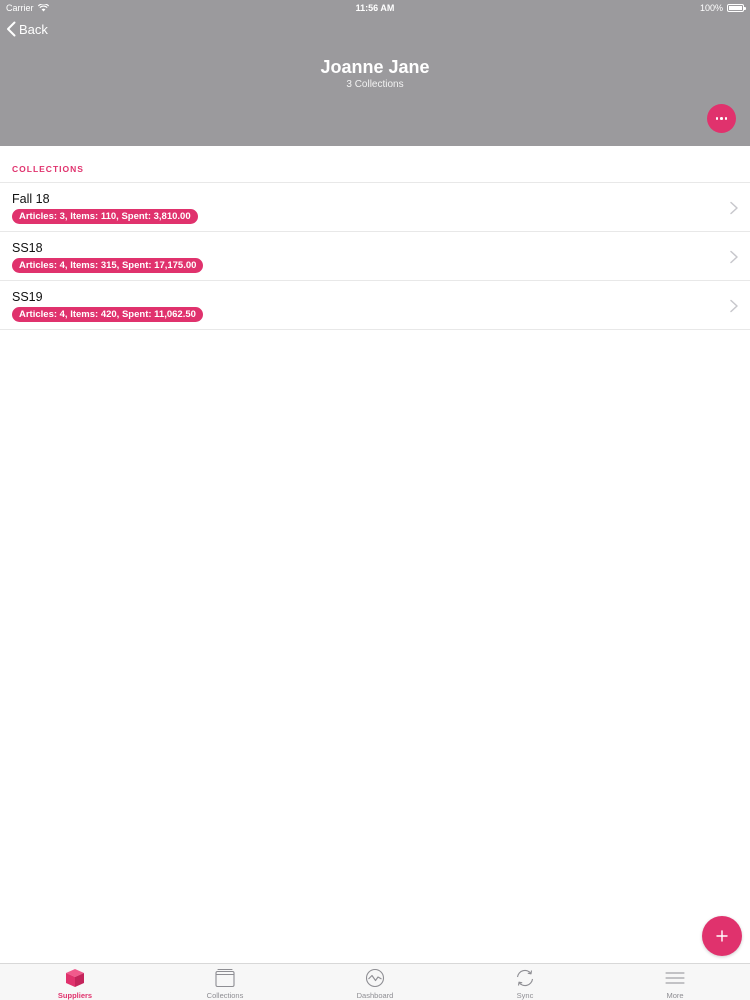 The image size is (750, 1000). I want to click on tab-collections: Collections, so click(225, 982).